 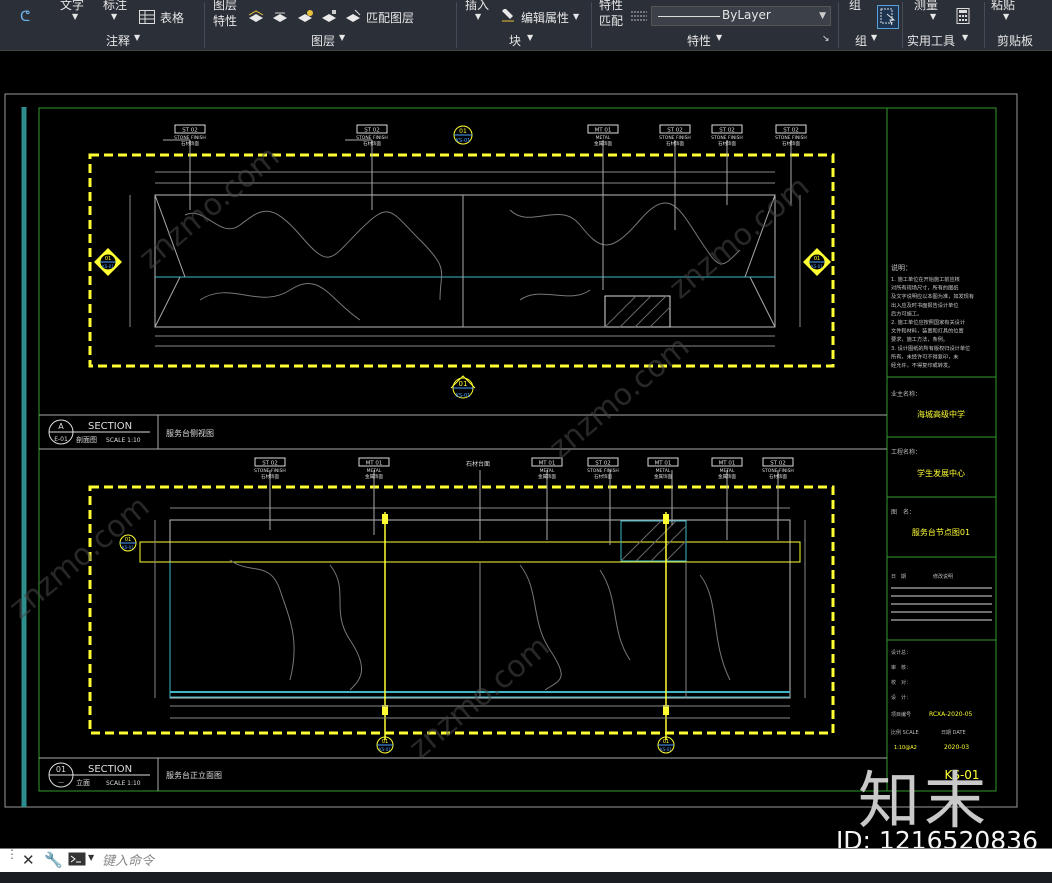 What do you see at coordinates (123, 440) in the screenshot?
I see `svg-text: SCALE 1:10` at bounding box center [123, 440].